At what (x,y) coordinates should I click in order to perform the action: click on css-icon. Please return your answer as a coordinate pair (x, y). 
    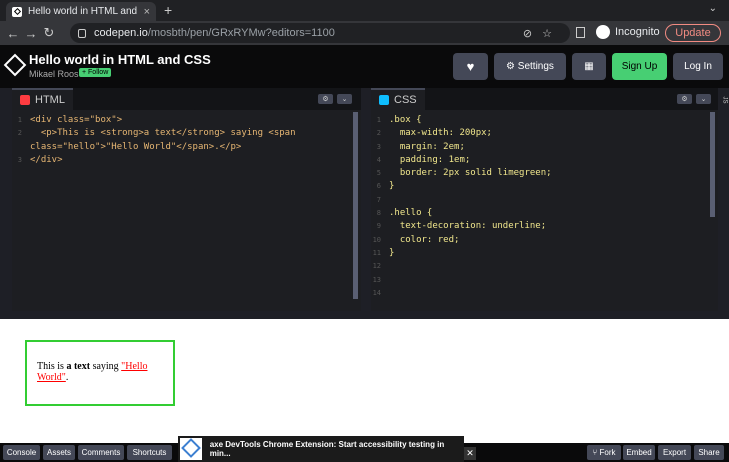
    Looking at the image, I should click on (384, 100).